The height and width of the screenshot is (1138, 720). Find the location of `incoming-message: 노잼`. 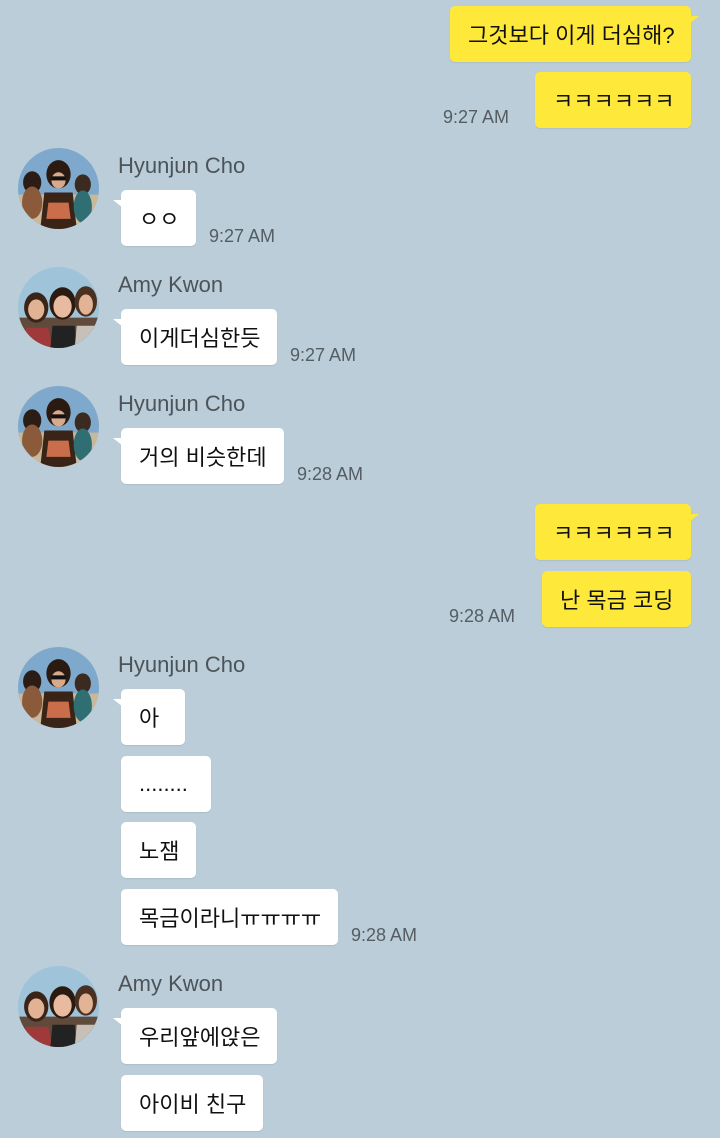

incoming-message: 노잼 is located at coordinates (158, 850).